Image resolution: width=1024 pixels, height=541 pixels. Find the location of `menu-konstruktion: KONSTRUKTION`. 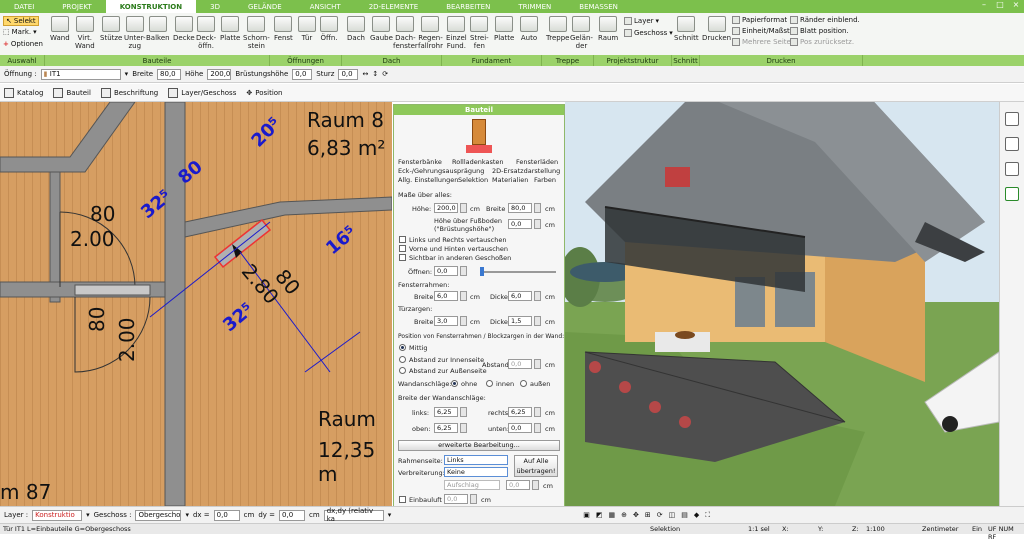

menu-konstruktion: KONSTRUKTION is located at coordinates (151, 6).